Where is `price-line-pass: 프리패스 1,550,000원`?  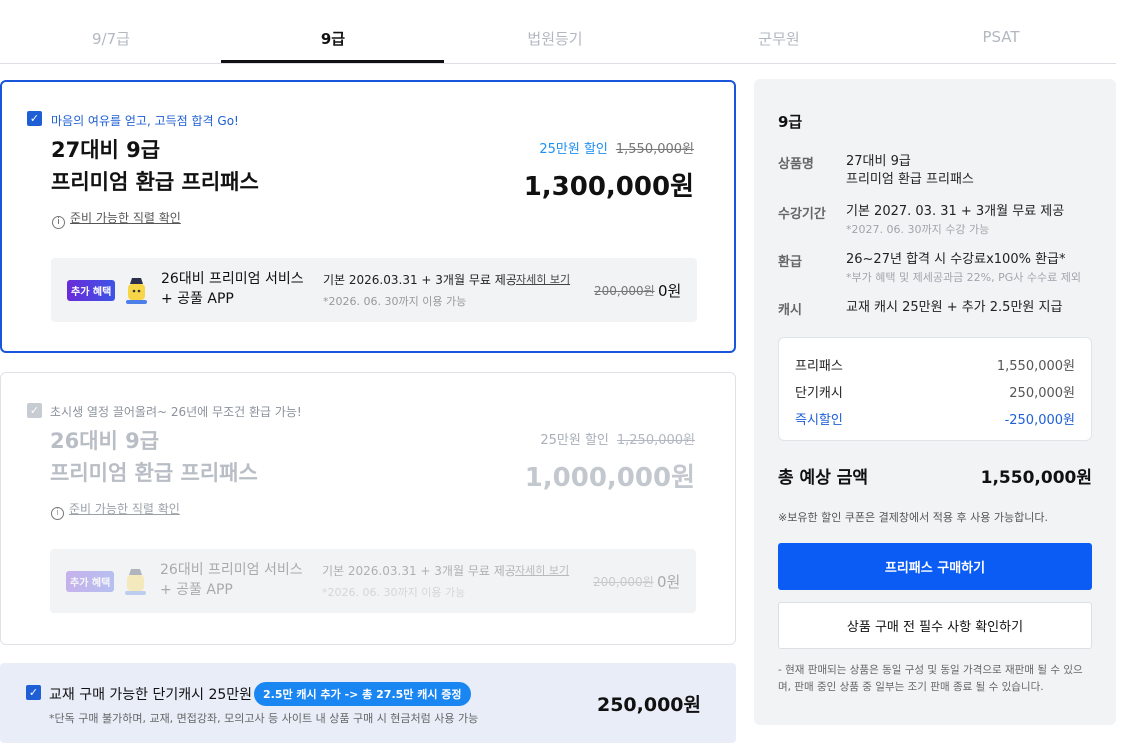 price-line-pass: 프리패스 1,550,000원 is located at coordinates (935, 366).